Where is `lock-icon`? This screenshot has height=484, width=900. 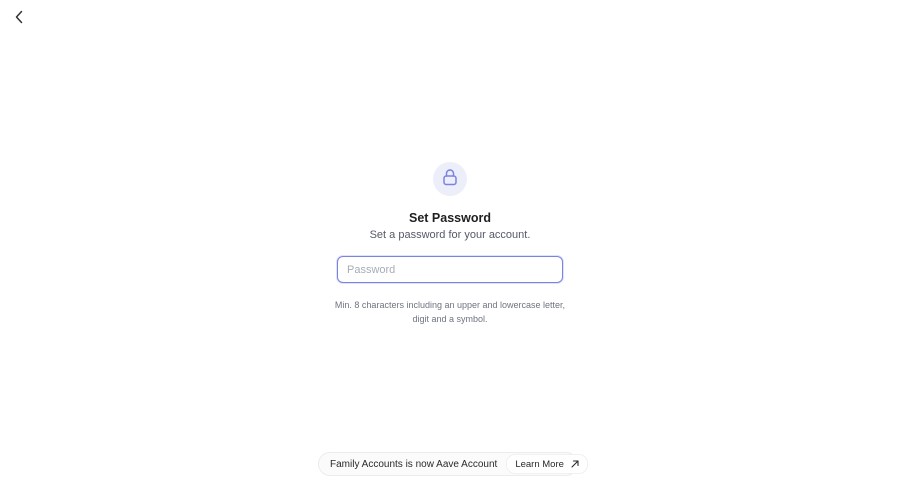
lock-icon is located at coordinates (450, 179).